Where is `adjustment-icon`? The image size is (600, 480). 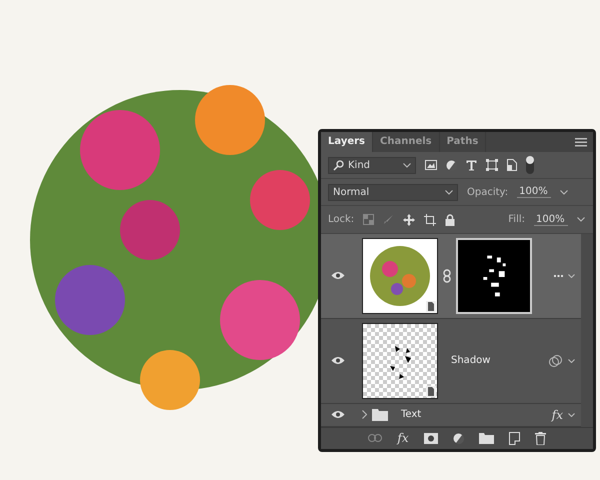
adjustment-icon is located at coordinates (458, 438).